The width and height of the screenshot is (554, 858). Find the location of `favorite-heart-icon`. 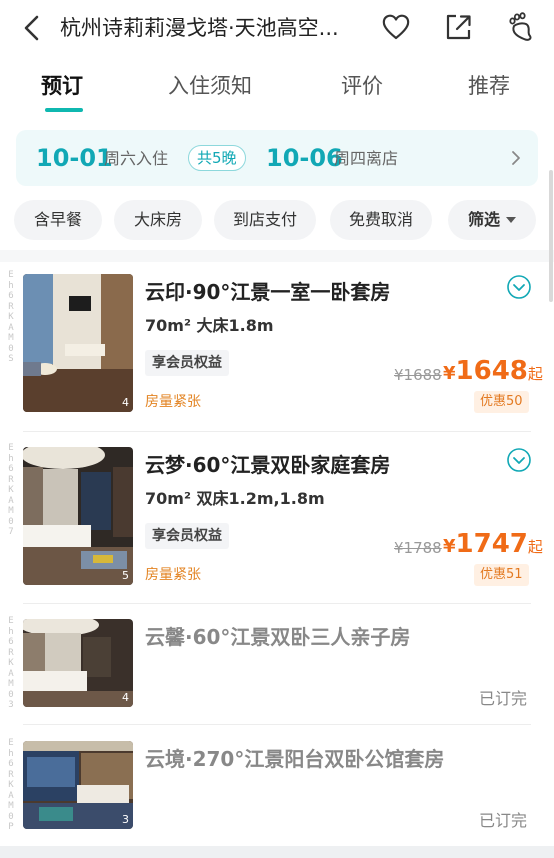

favorite-heart-icon is located at coordinates (396, 27).